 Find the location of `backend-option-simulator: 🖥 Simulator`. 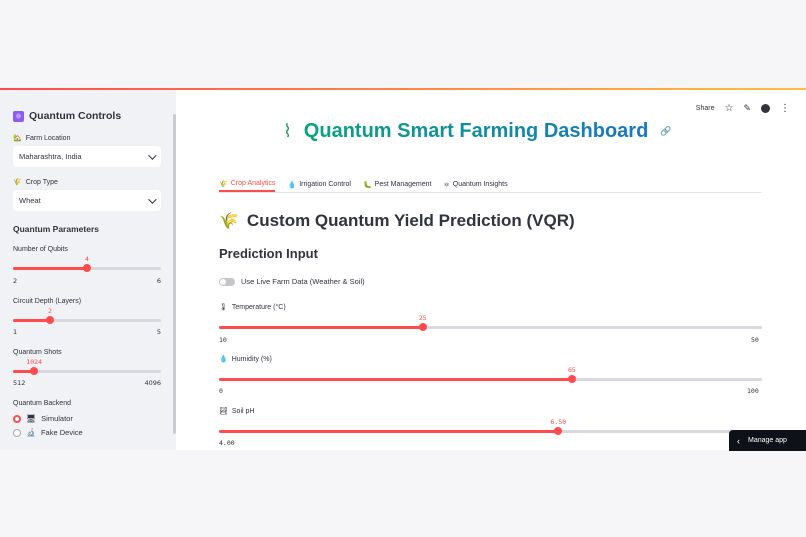

backend-option-simulator: 🖥 Simulator is located at coordinates (43, 418).